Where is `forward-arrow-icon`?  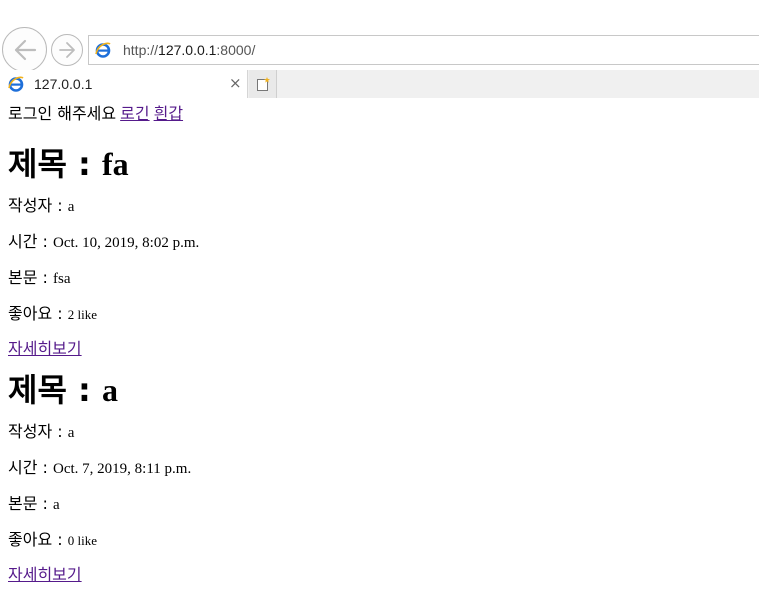
forward-arrow-icon is located at coordinates (67, 50).